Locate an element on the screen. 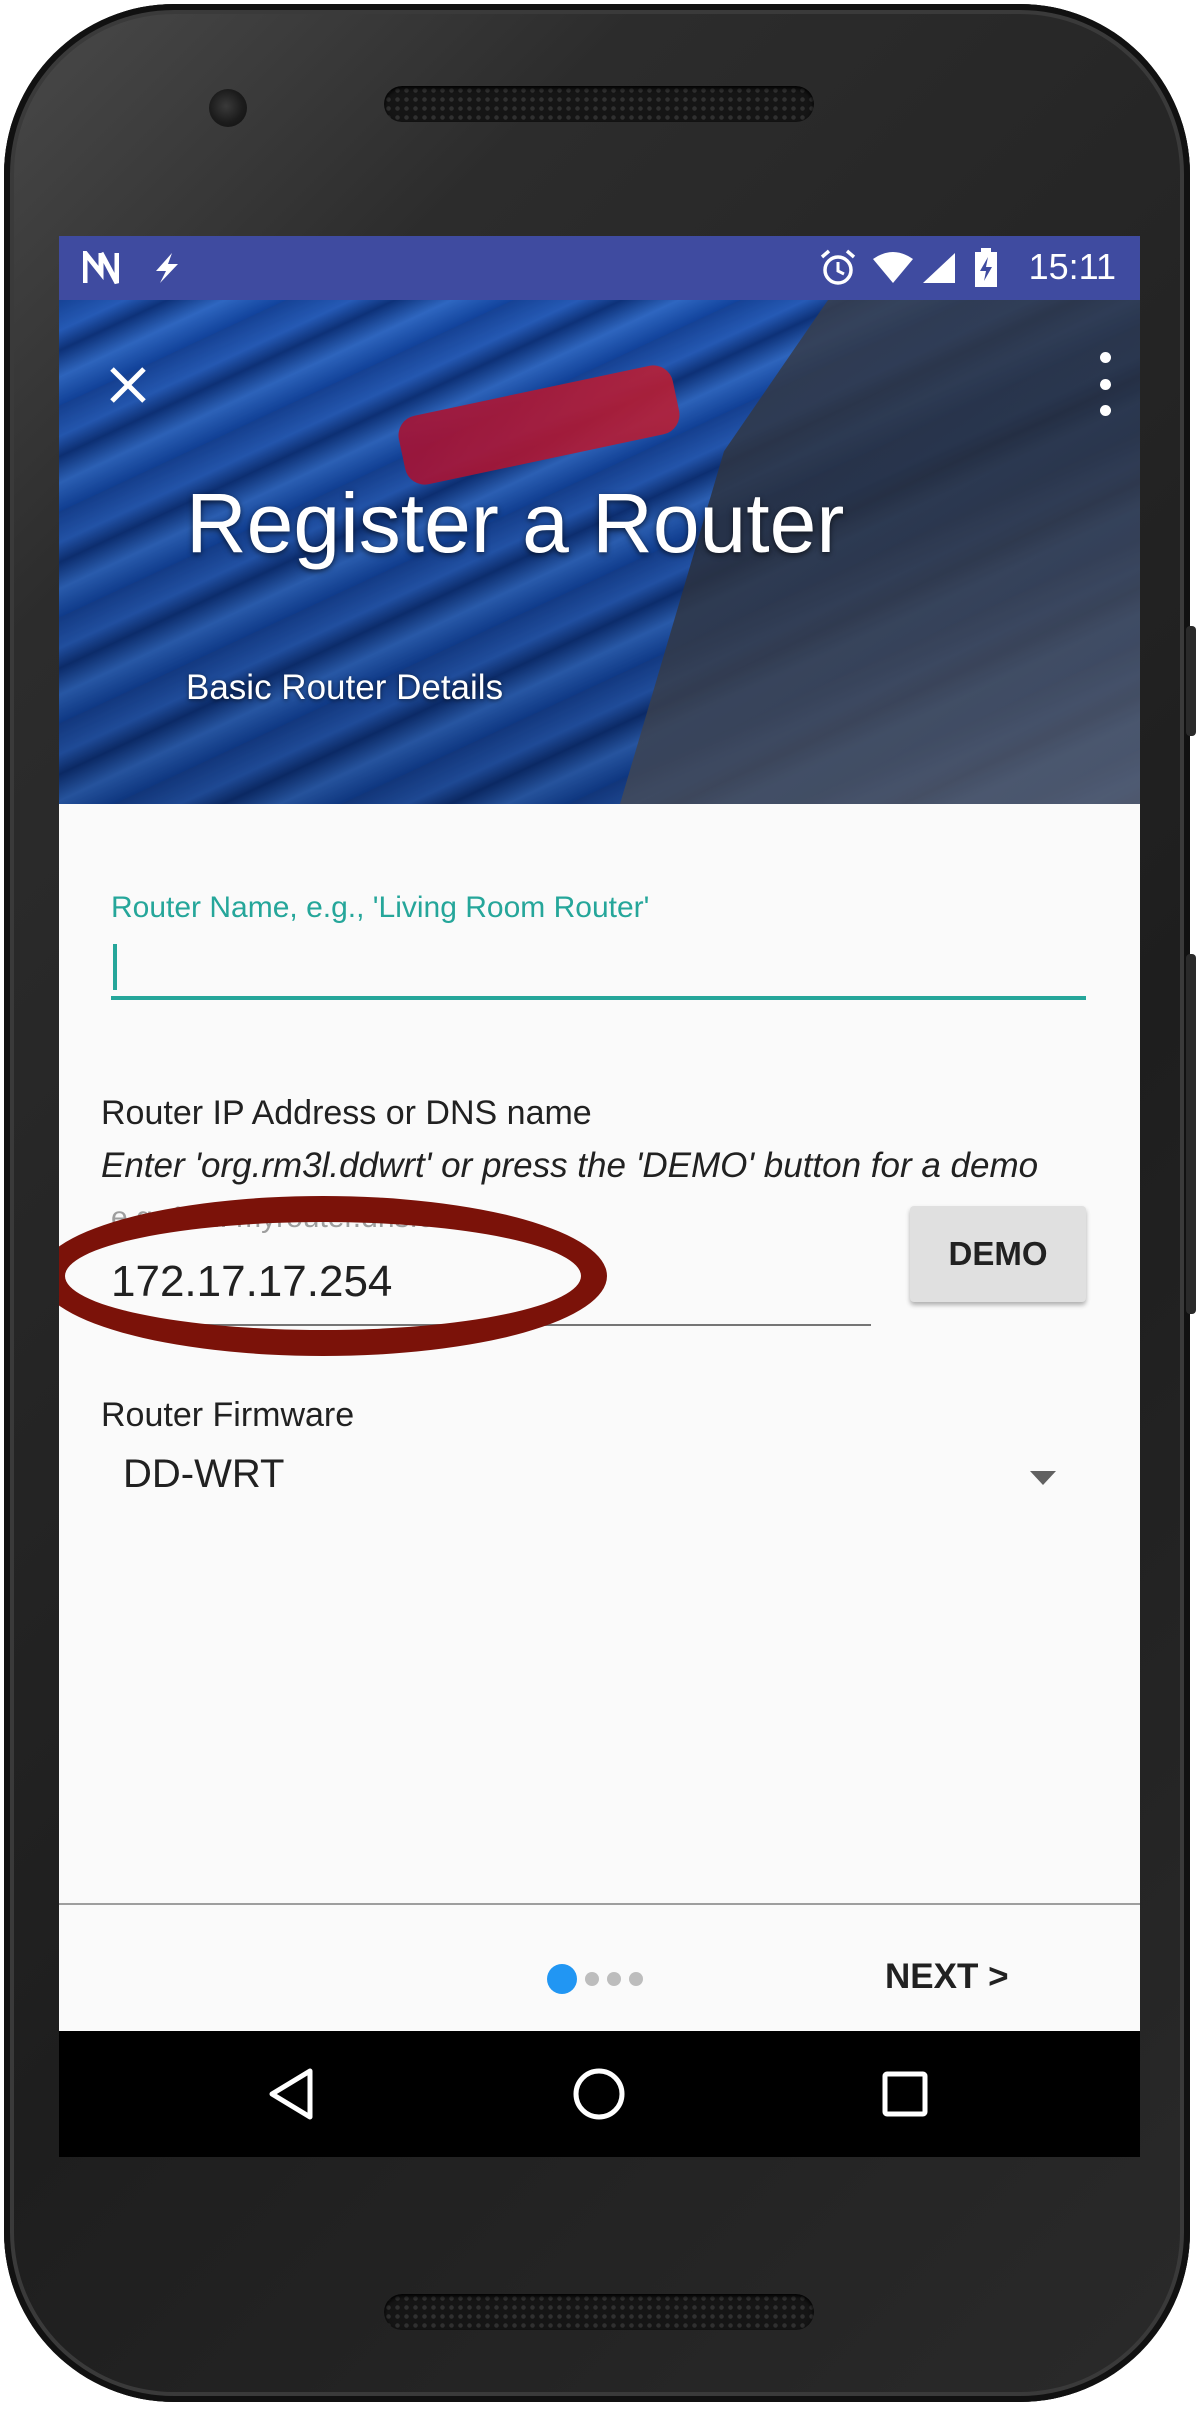 The image size is (1198, 2409). page-dot-active is located at coordinates (562, 1979).